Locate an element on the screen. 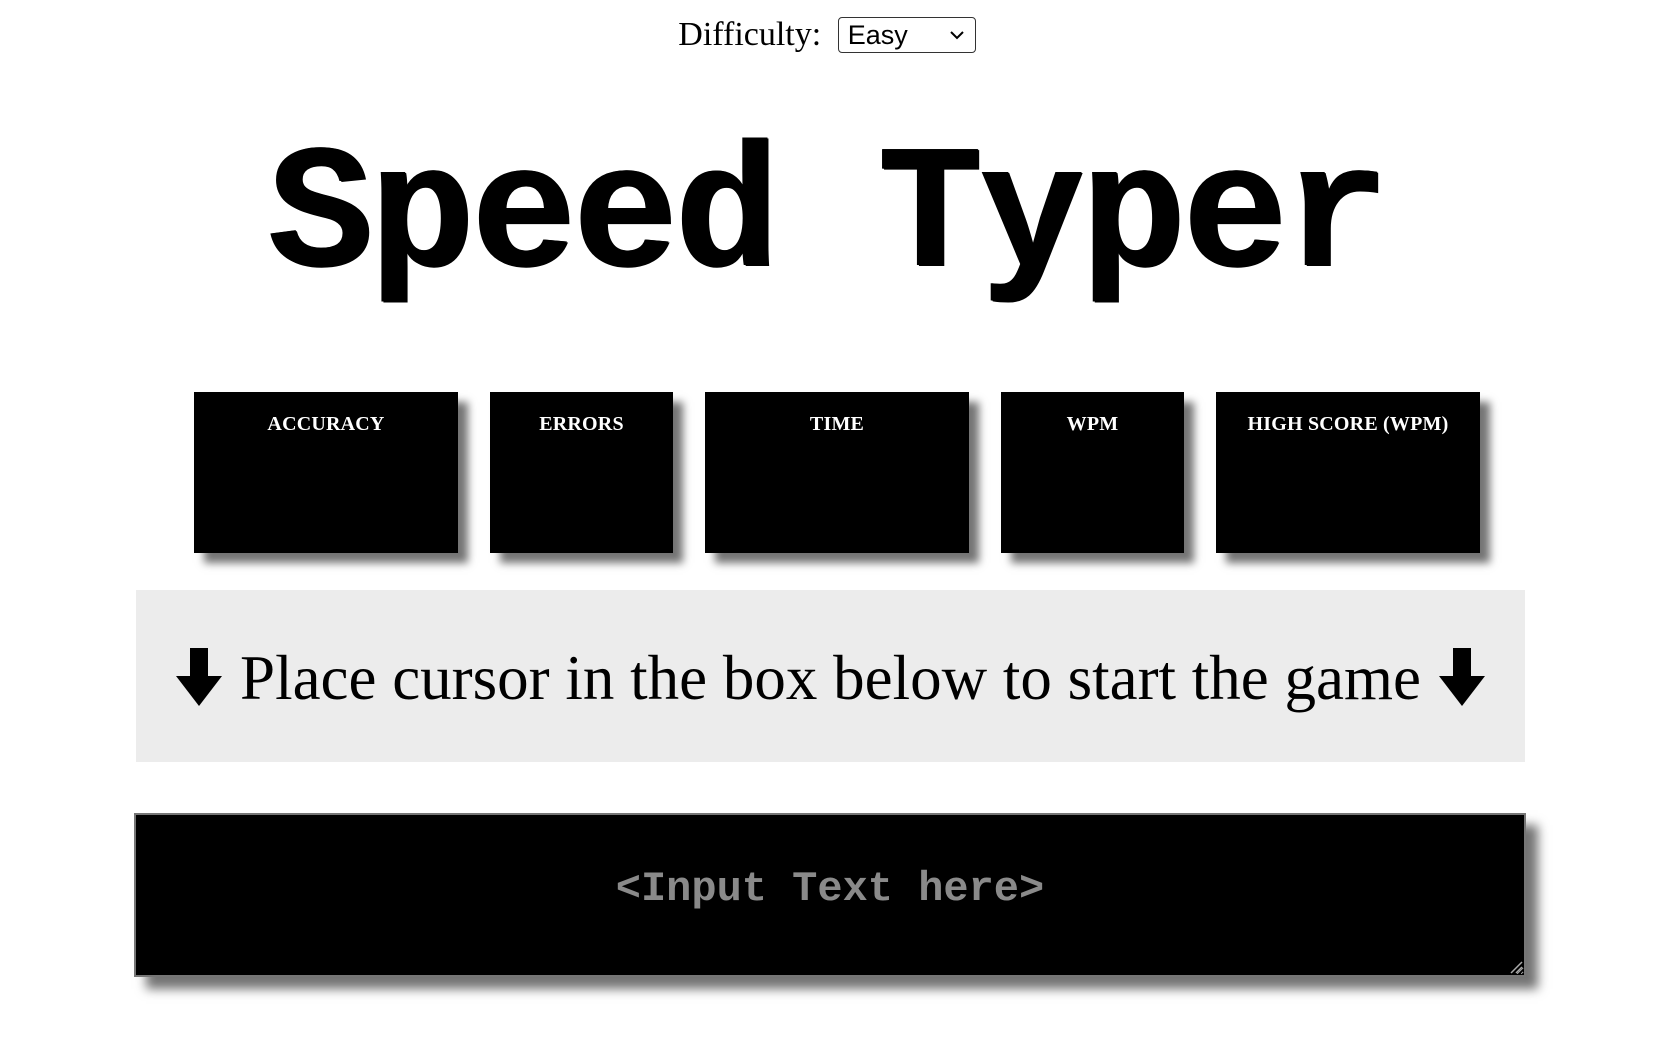 This screenshot has height=1042, width=1654. difficulty-selected-value: Easy is located at coordinates (877, 35).